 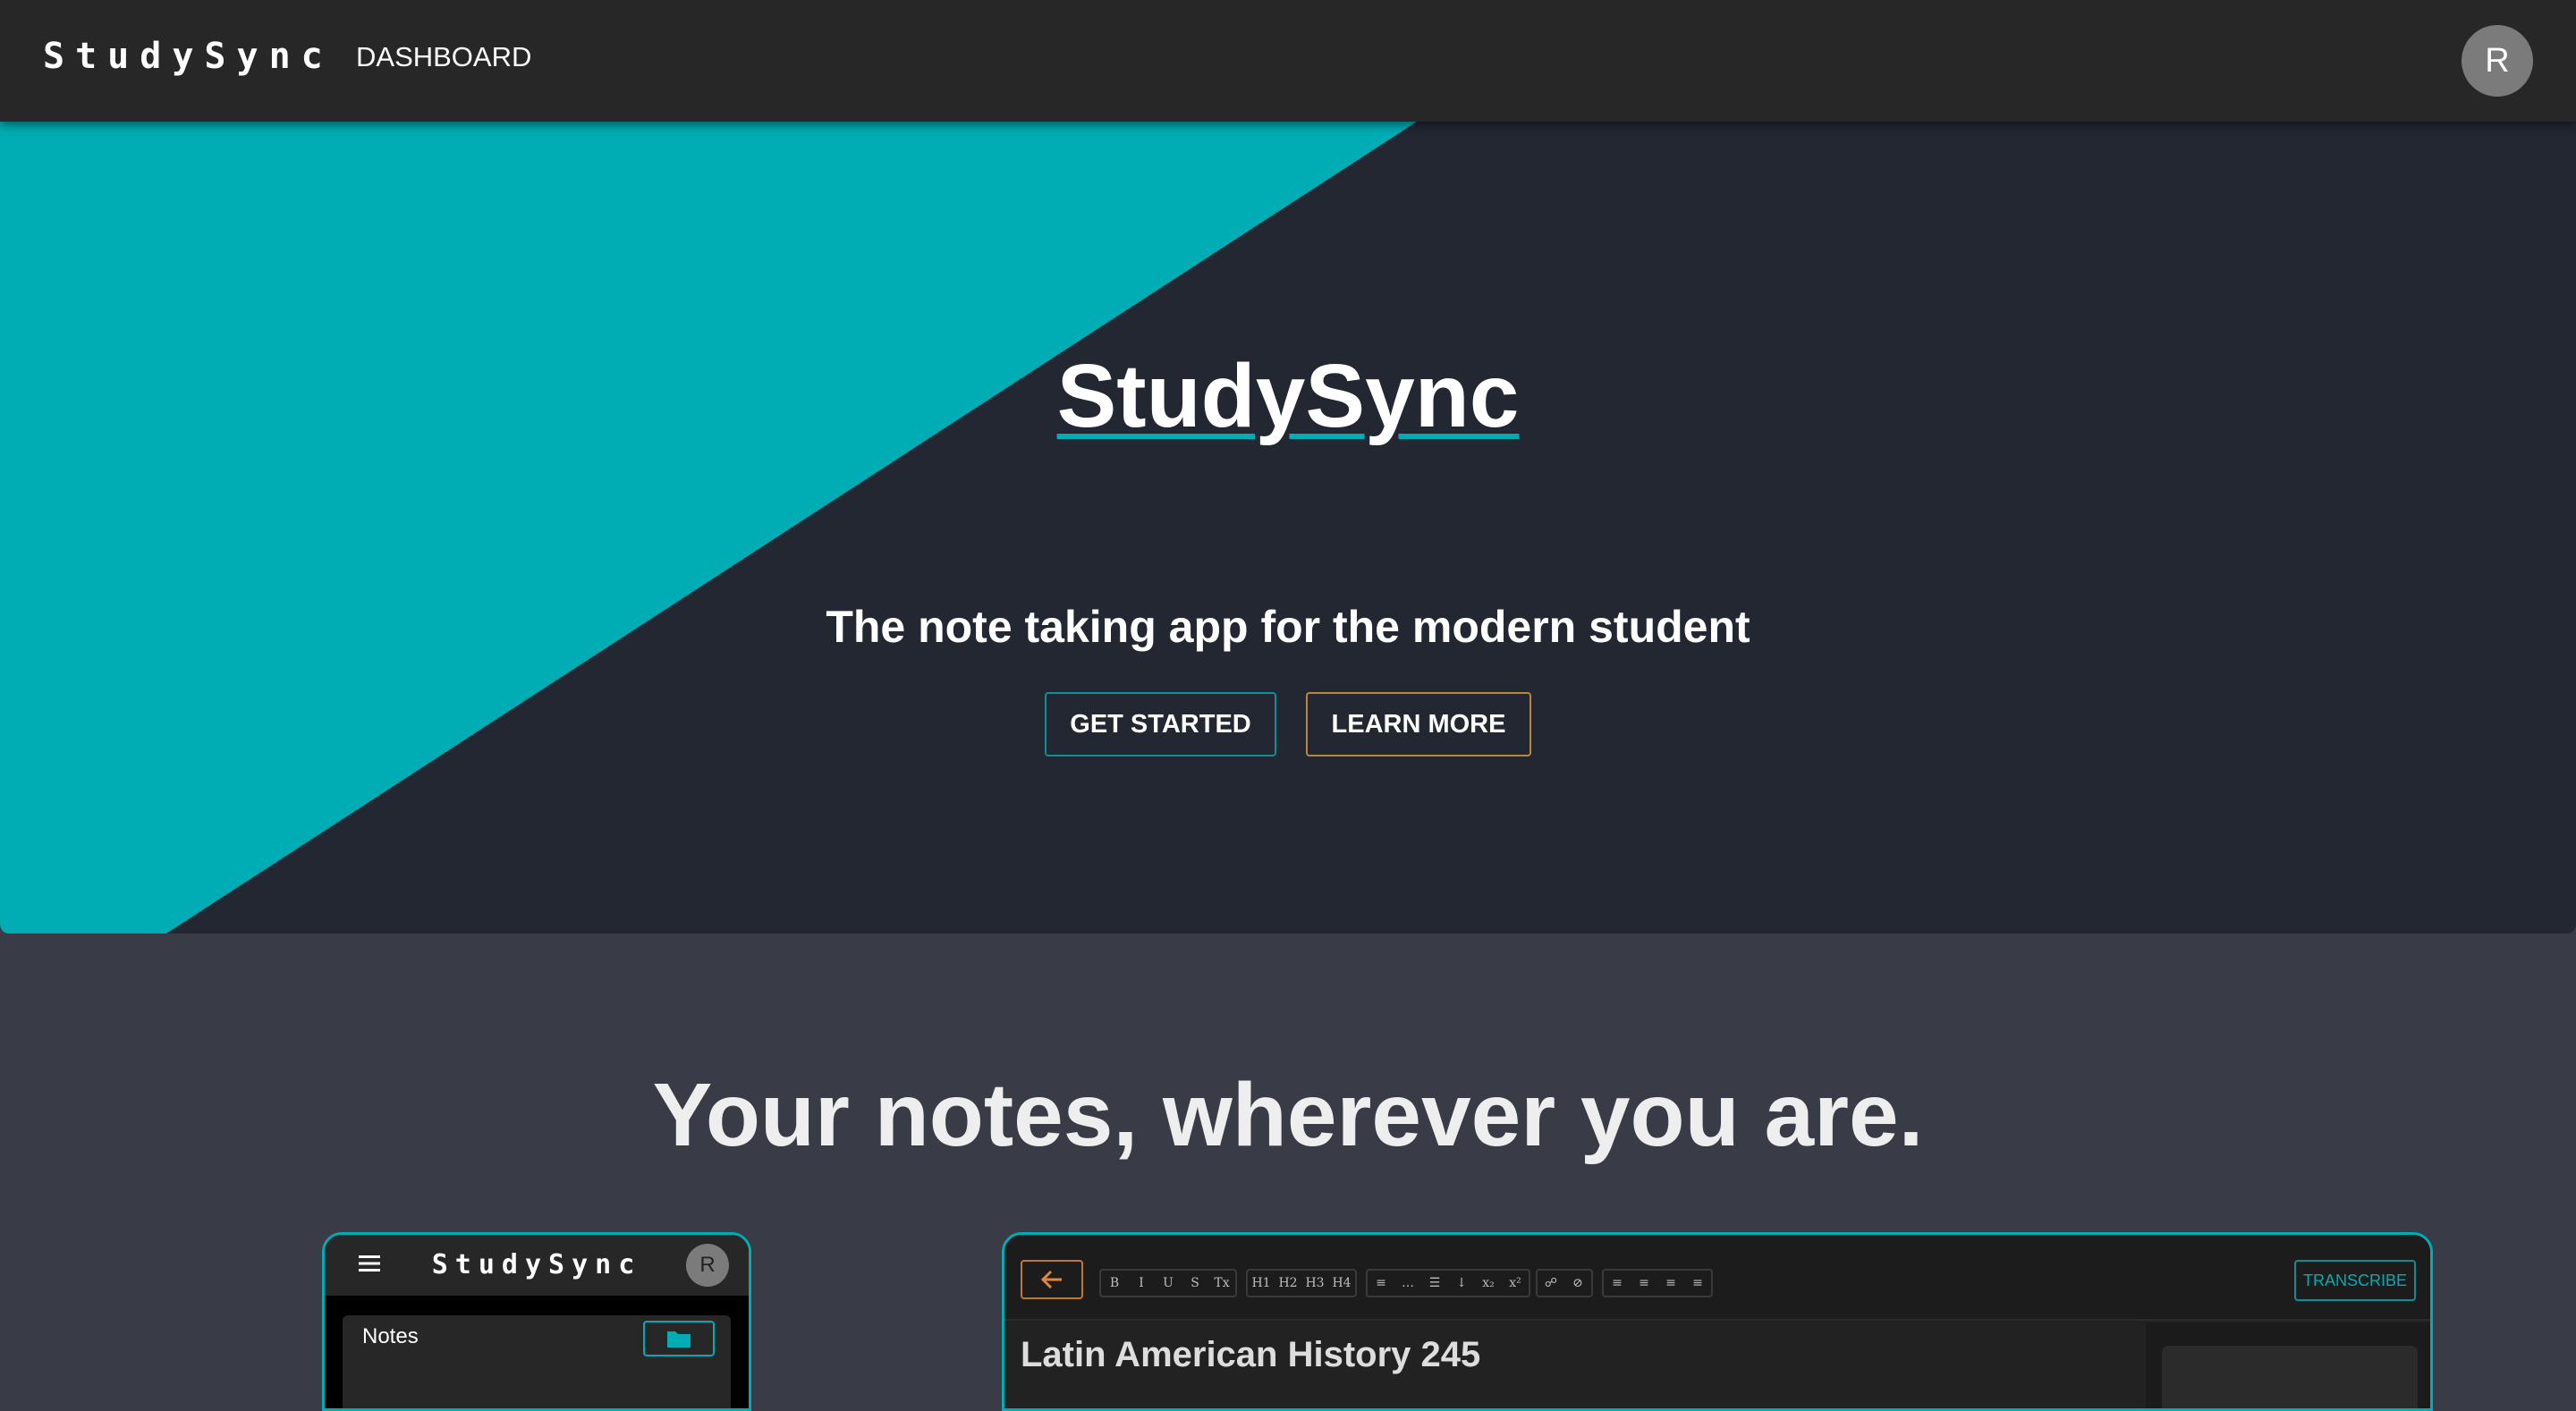 I want to click on mobile-brand-logo: StudySync, so click(x=536, y=1264).